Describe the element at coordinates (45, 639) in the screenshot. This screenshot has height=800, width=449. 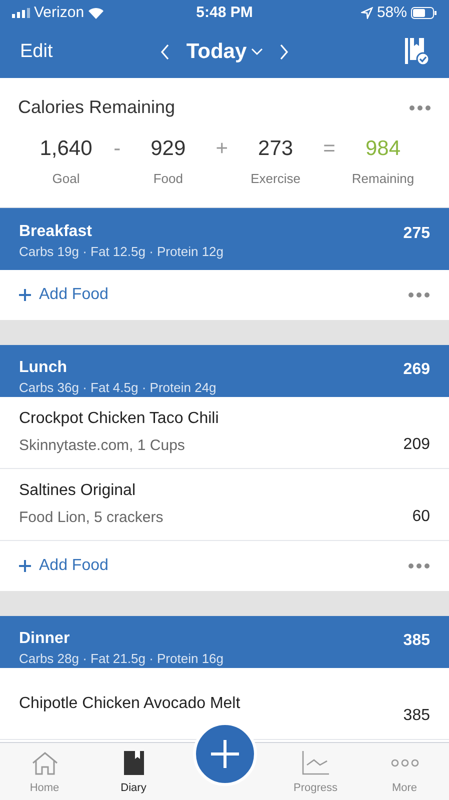
I see `meal-name: Dinner` at that location.